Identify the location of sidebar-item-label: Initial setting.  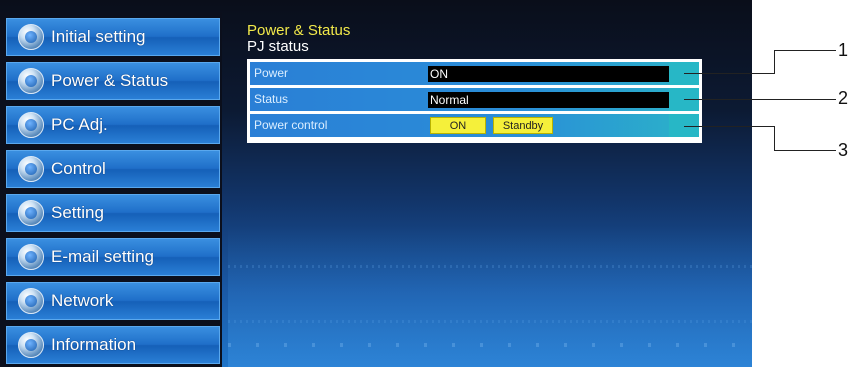
(98, 36).